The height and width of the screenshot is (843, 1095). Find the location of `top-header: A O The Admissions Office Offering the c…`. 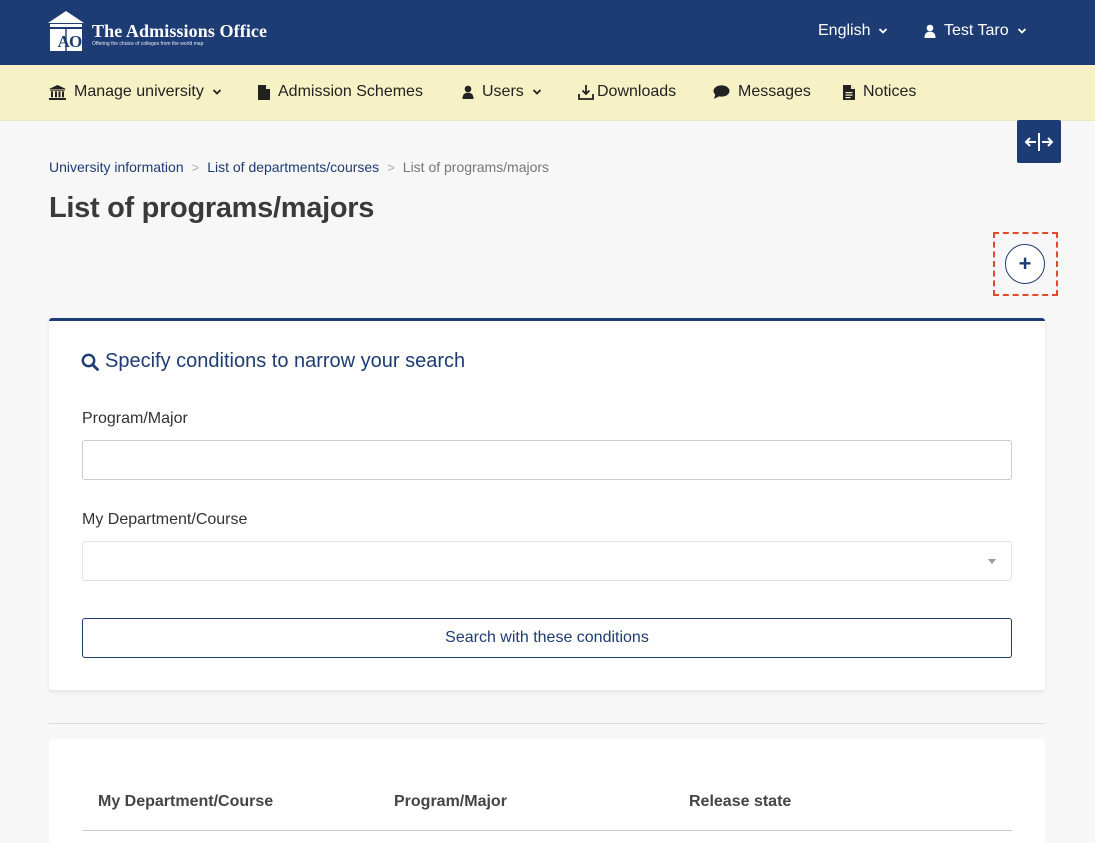

top-header: A O The Admissions Office Offering the c… is located at coordinates (547, 32).